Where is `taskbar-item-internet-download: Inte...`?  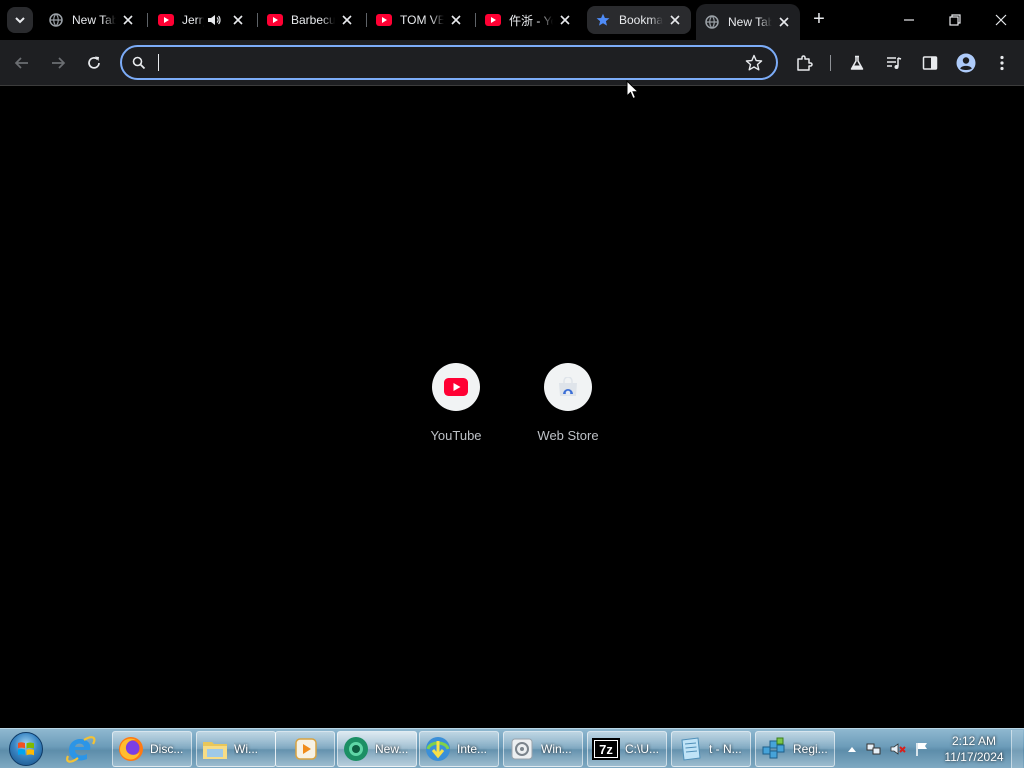 taskbar-item-internet-download: Inte... is located at coordinates (459, 749).